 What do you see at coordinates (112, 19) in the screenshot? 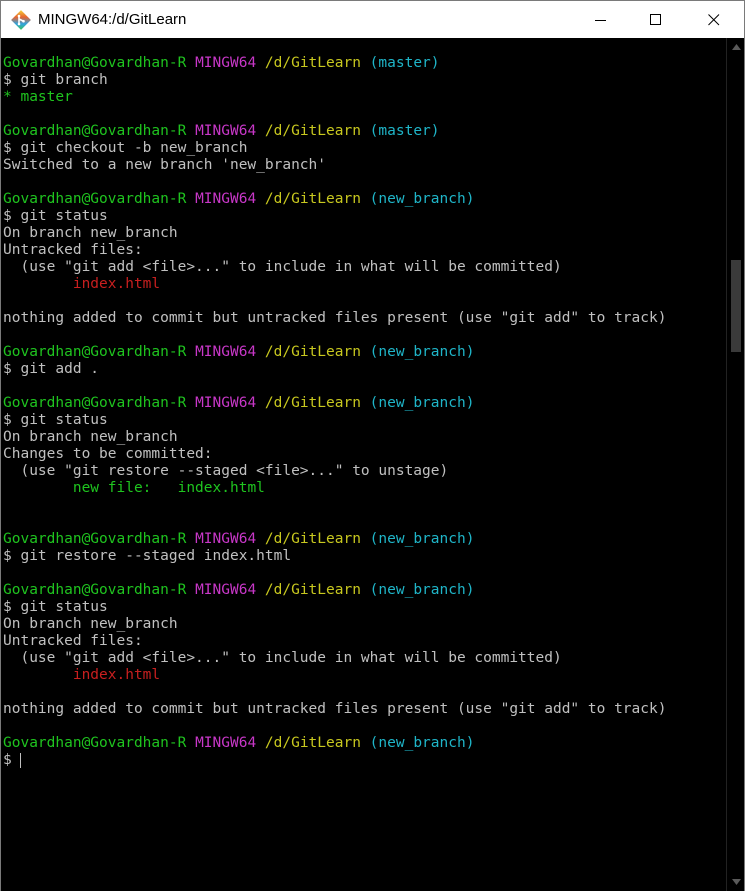
I see `window-title: MINGW64:/d/GitLearn` at bounding box center [112, 19].